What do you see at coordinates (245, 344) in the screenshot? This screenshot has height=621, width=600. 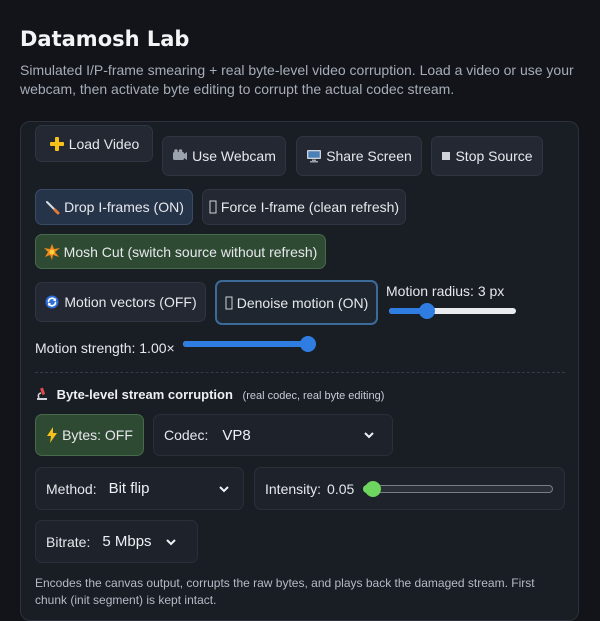 I see `slider-fill` at bounding box center [245, 344].